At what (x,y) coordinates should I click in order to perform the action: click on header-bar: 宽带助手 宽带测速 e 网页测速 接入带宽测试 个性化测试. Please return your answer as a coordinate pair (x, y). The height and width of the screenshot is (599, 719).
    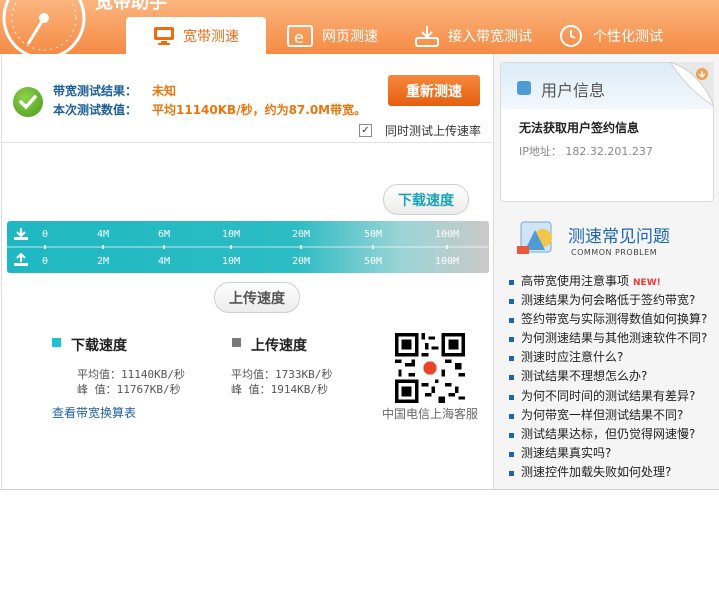
    Looking at the image, I should click on (359, 30).